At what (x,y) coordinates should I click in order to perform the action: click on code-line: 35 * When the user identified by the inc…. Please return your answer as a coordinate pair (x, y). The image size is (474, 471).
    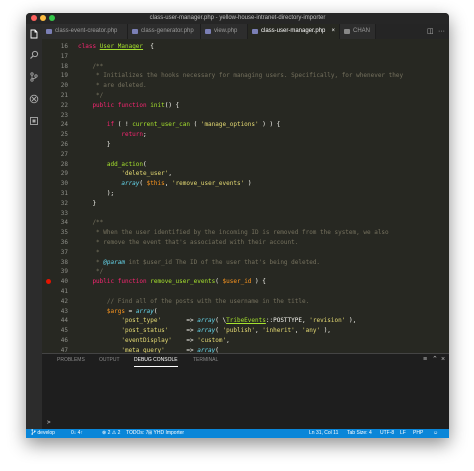
    Looking at the image, I should click on (245, 232).